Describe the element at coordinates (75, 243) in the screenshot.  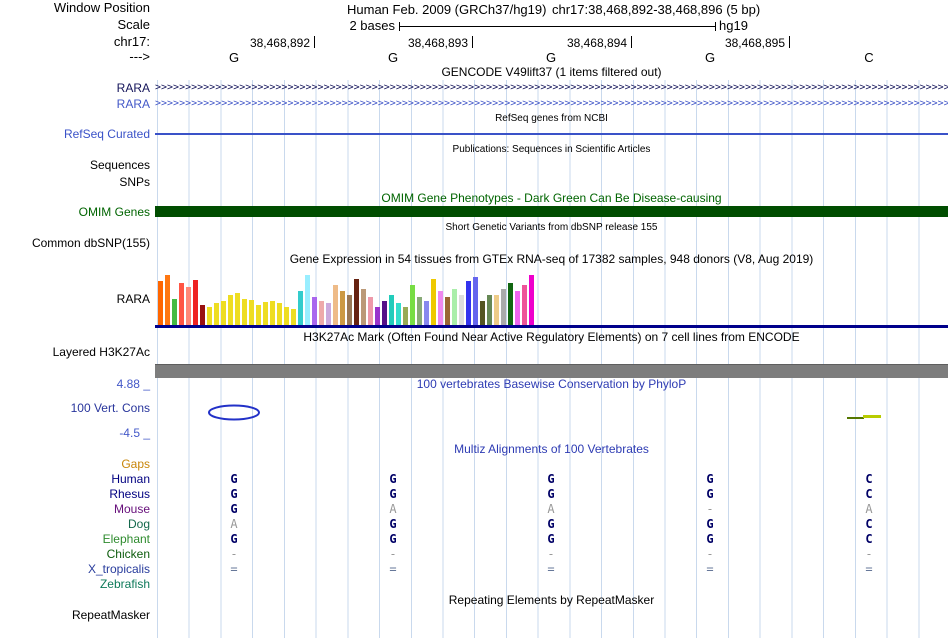
I see `dbsnp-label: Common dbSNP(155)` at that location.